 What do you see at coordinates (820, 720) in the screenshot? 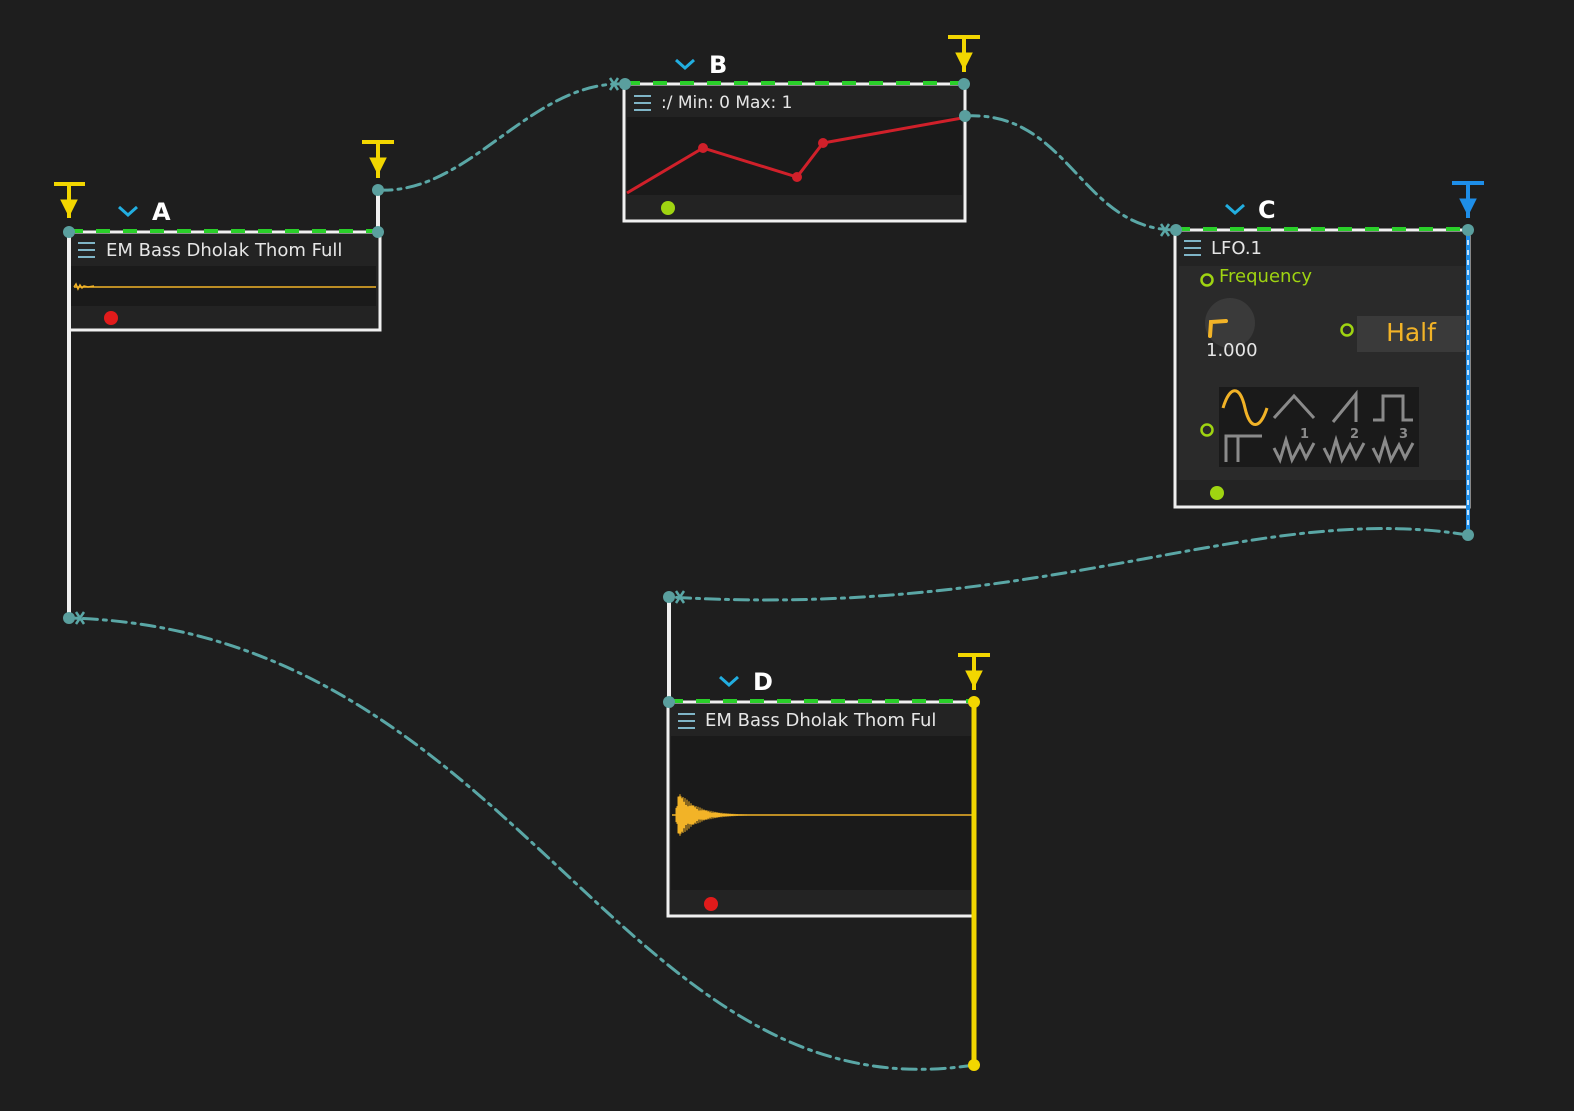
I see `node-d-title: EM Bass Dholak Thom Ful` at bounding box center [820, 720].